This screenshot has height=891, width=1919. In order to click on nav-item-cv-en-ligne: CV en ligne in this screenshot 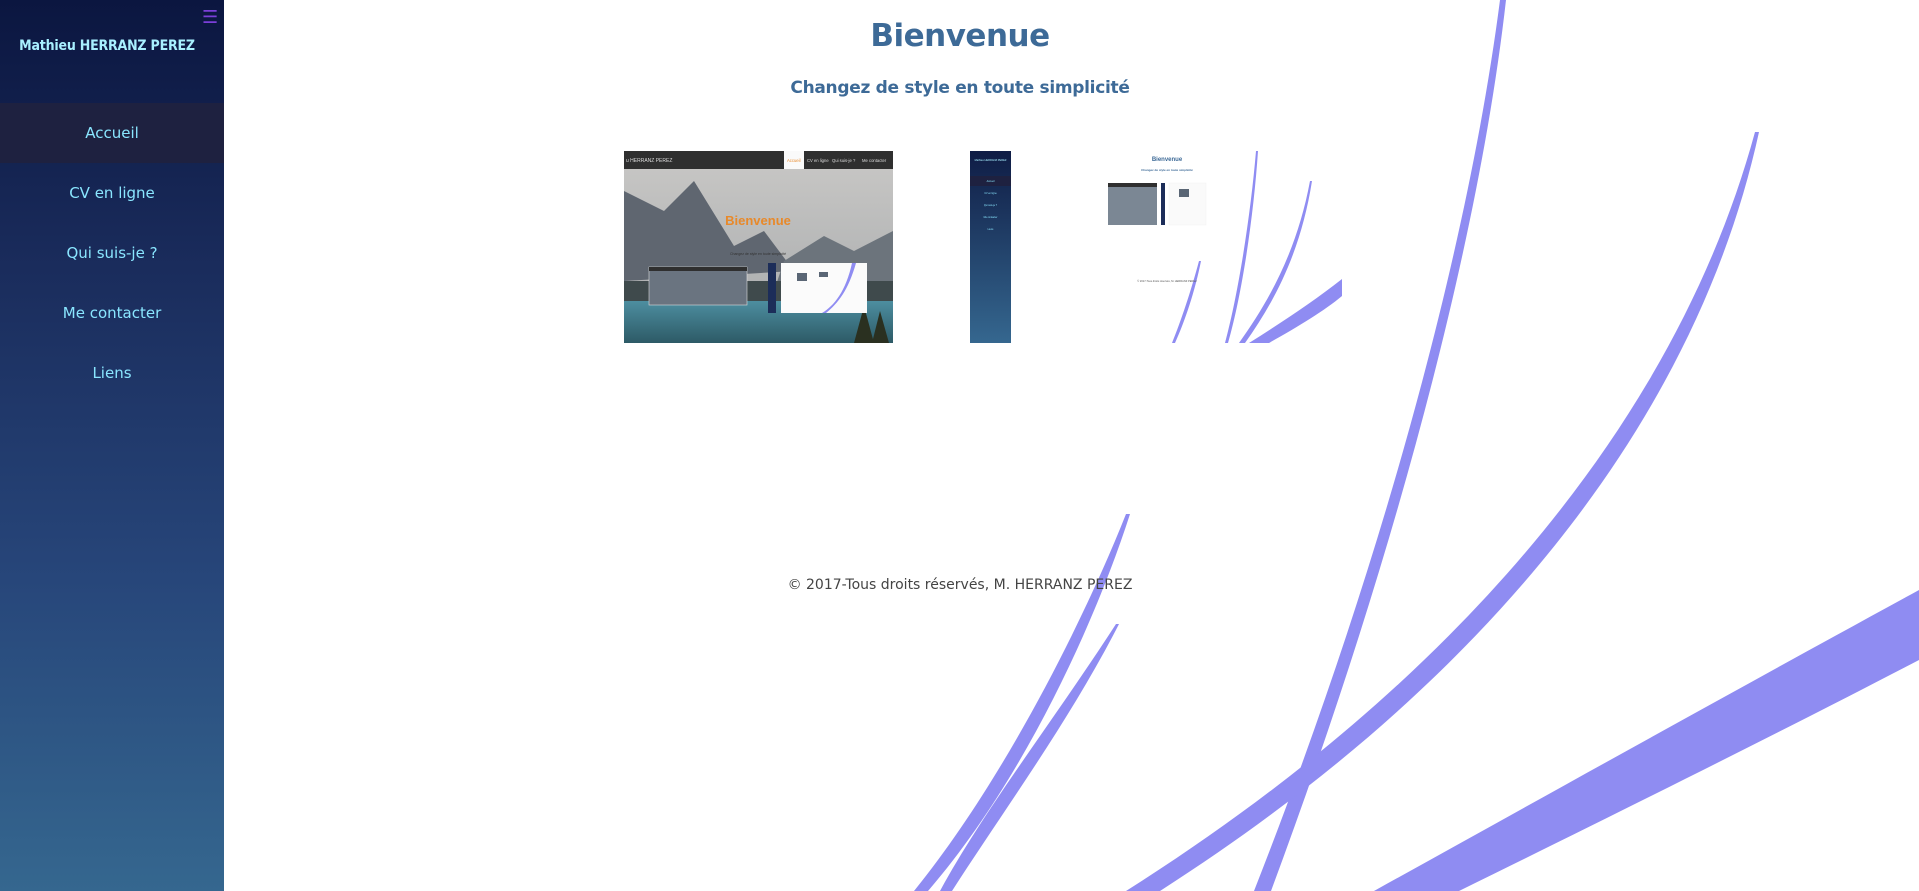, I will do `click(112, 193)`.